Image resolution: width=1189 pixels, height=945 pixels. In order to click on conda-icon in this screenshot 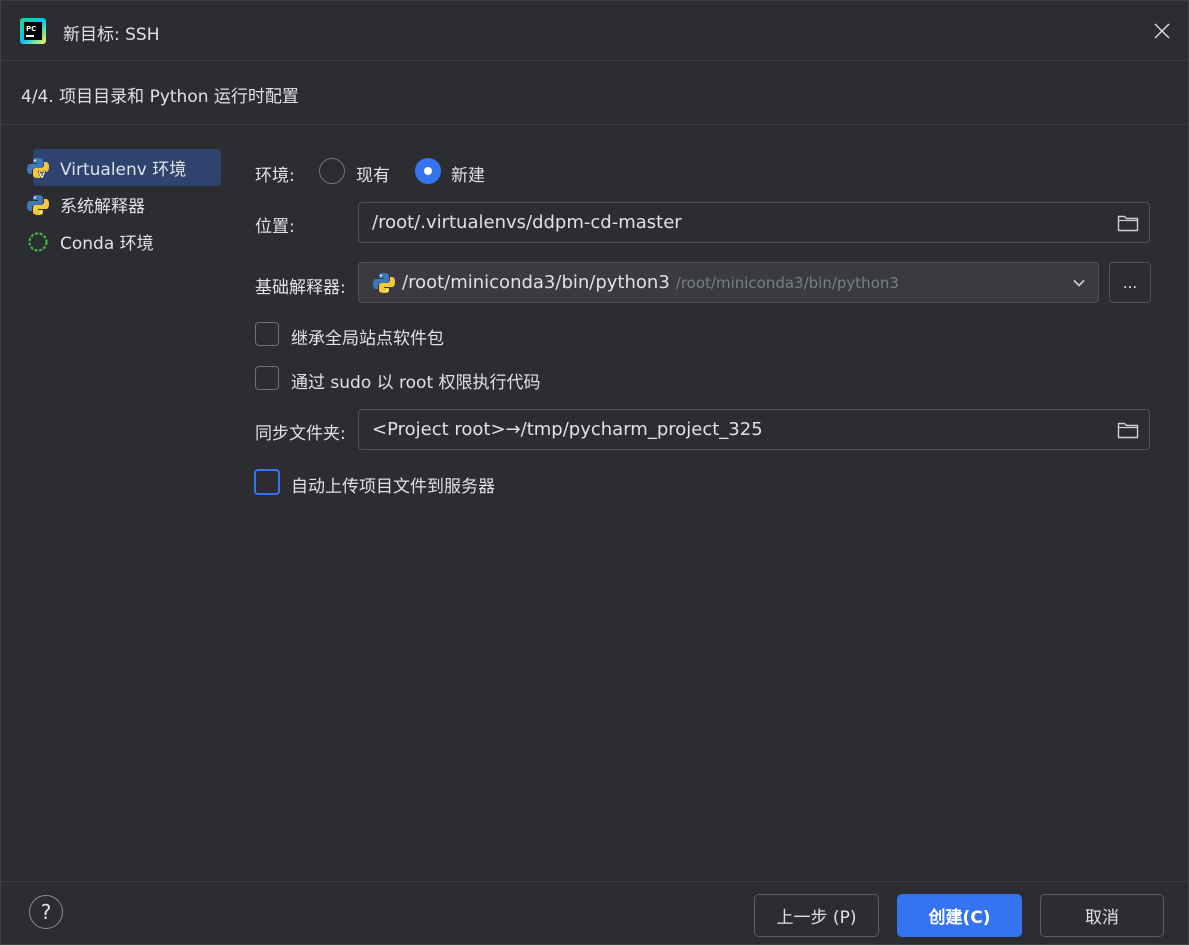, I will do `click(38, 242)`.